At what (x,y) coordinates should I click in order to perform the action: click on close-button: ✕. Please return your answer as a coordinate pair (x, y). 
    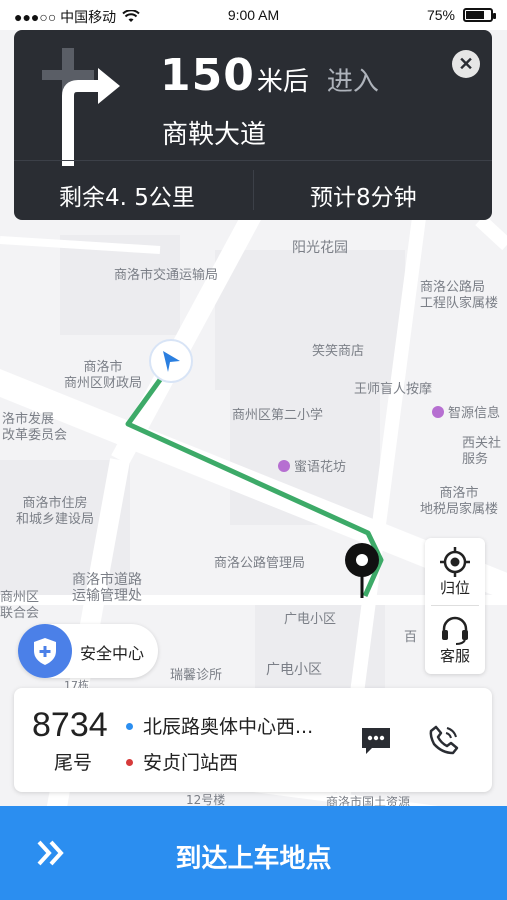
    Looking at the image, I should click on (466, 64).